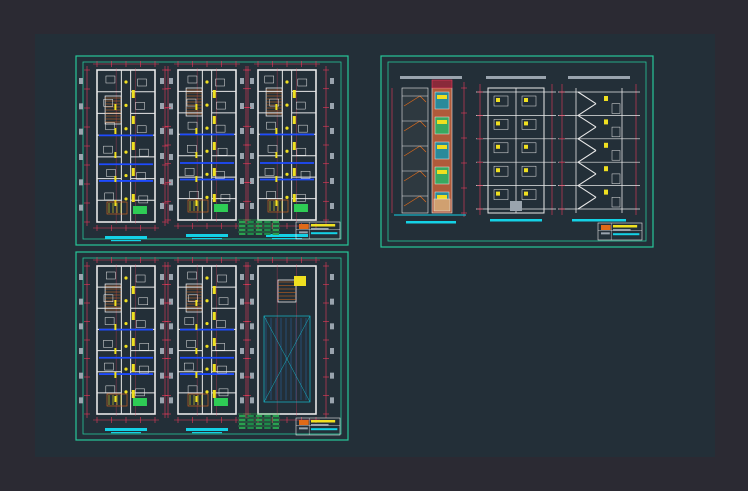 The width and height of the screenshot is (748, 491). I want to click on plan-title-underline, so click(207, 239).